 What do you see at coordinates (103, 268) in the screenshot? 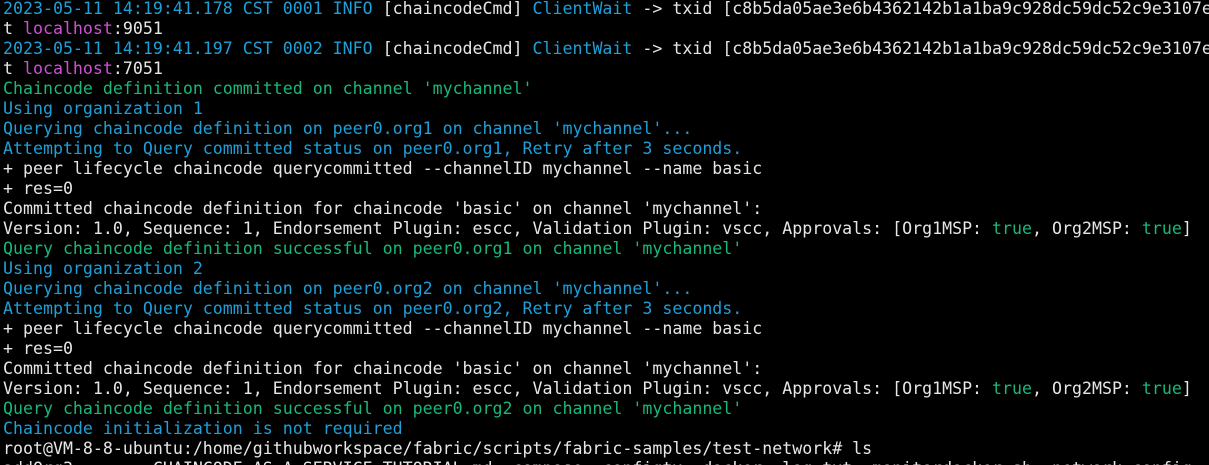
I see `terminal-text: Using organization 2` at bounding box center [103, 268].